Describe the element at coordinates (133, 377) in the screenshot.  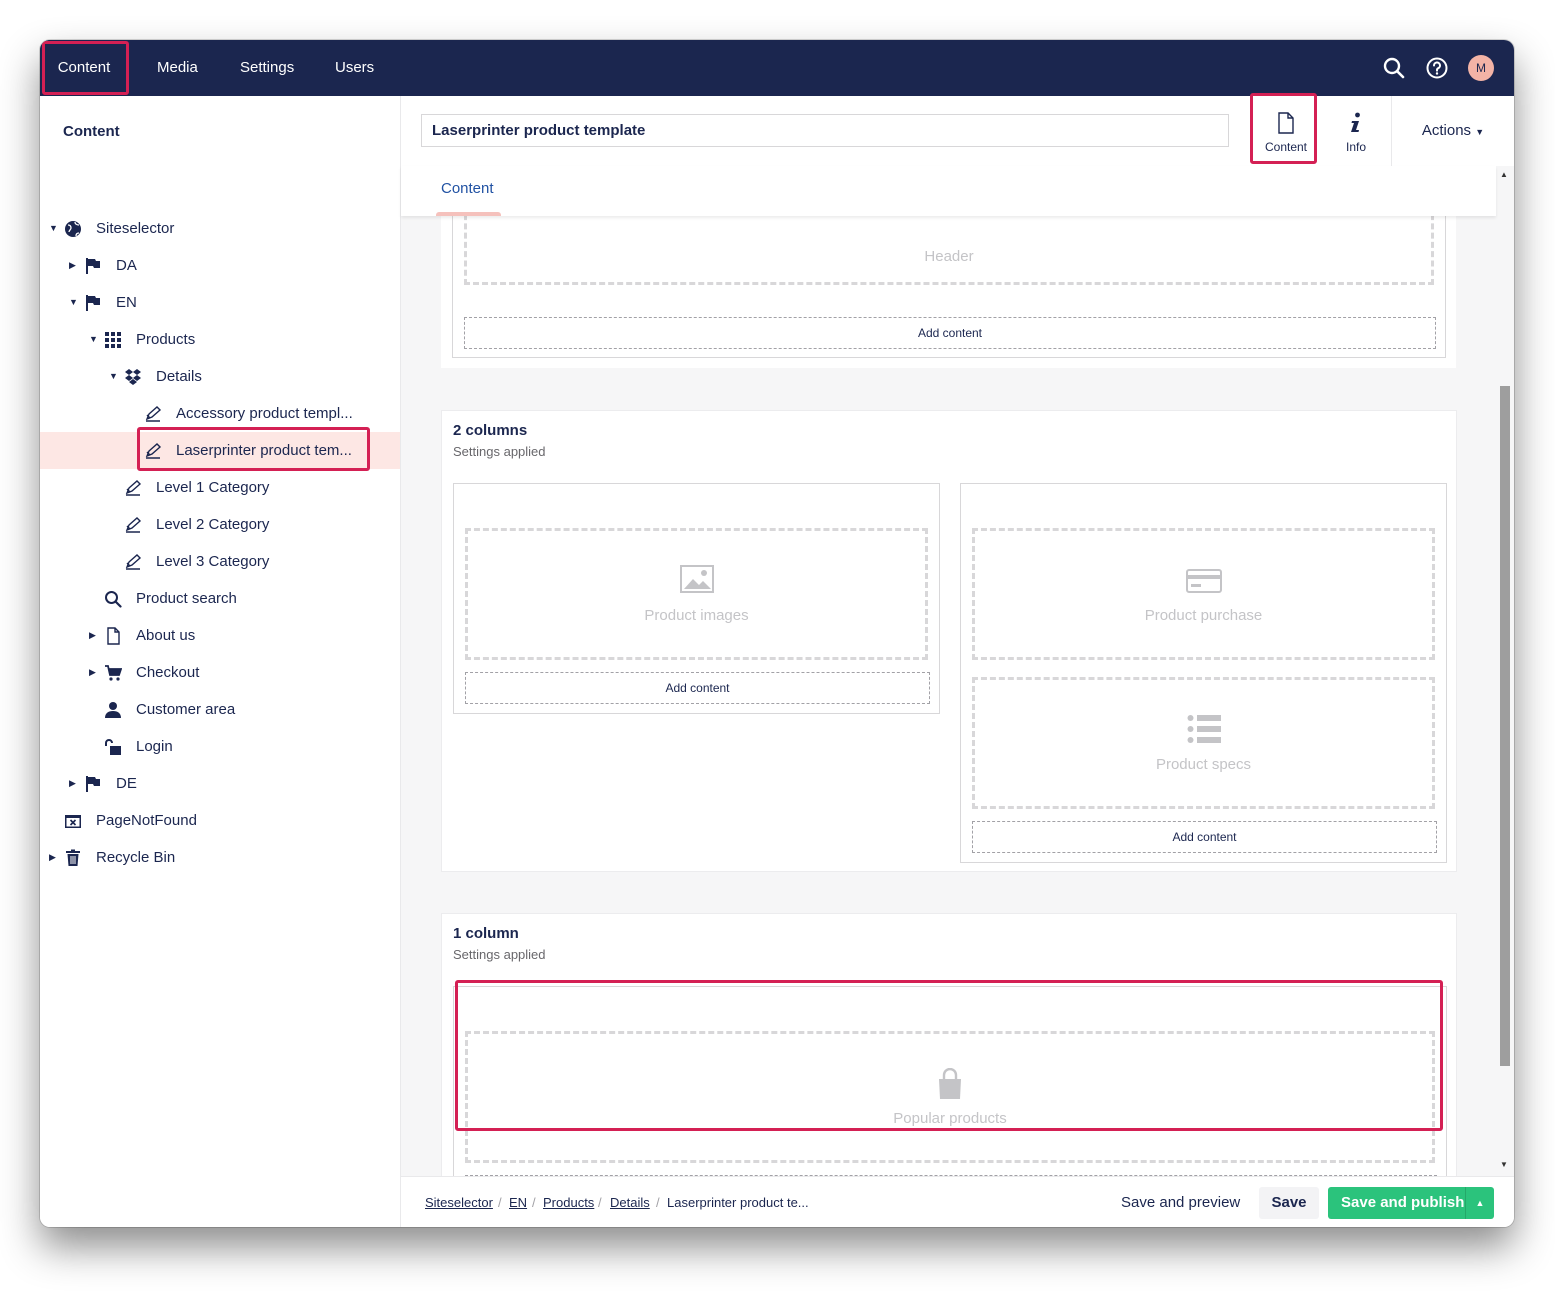
I see `dropbox-icon` at that location.